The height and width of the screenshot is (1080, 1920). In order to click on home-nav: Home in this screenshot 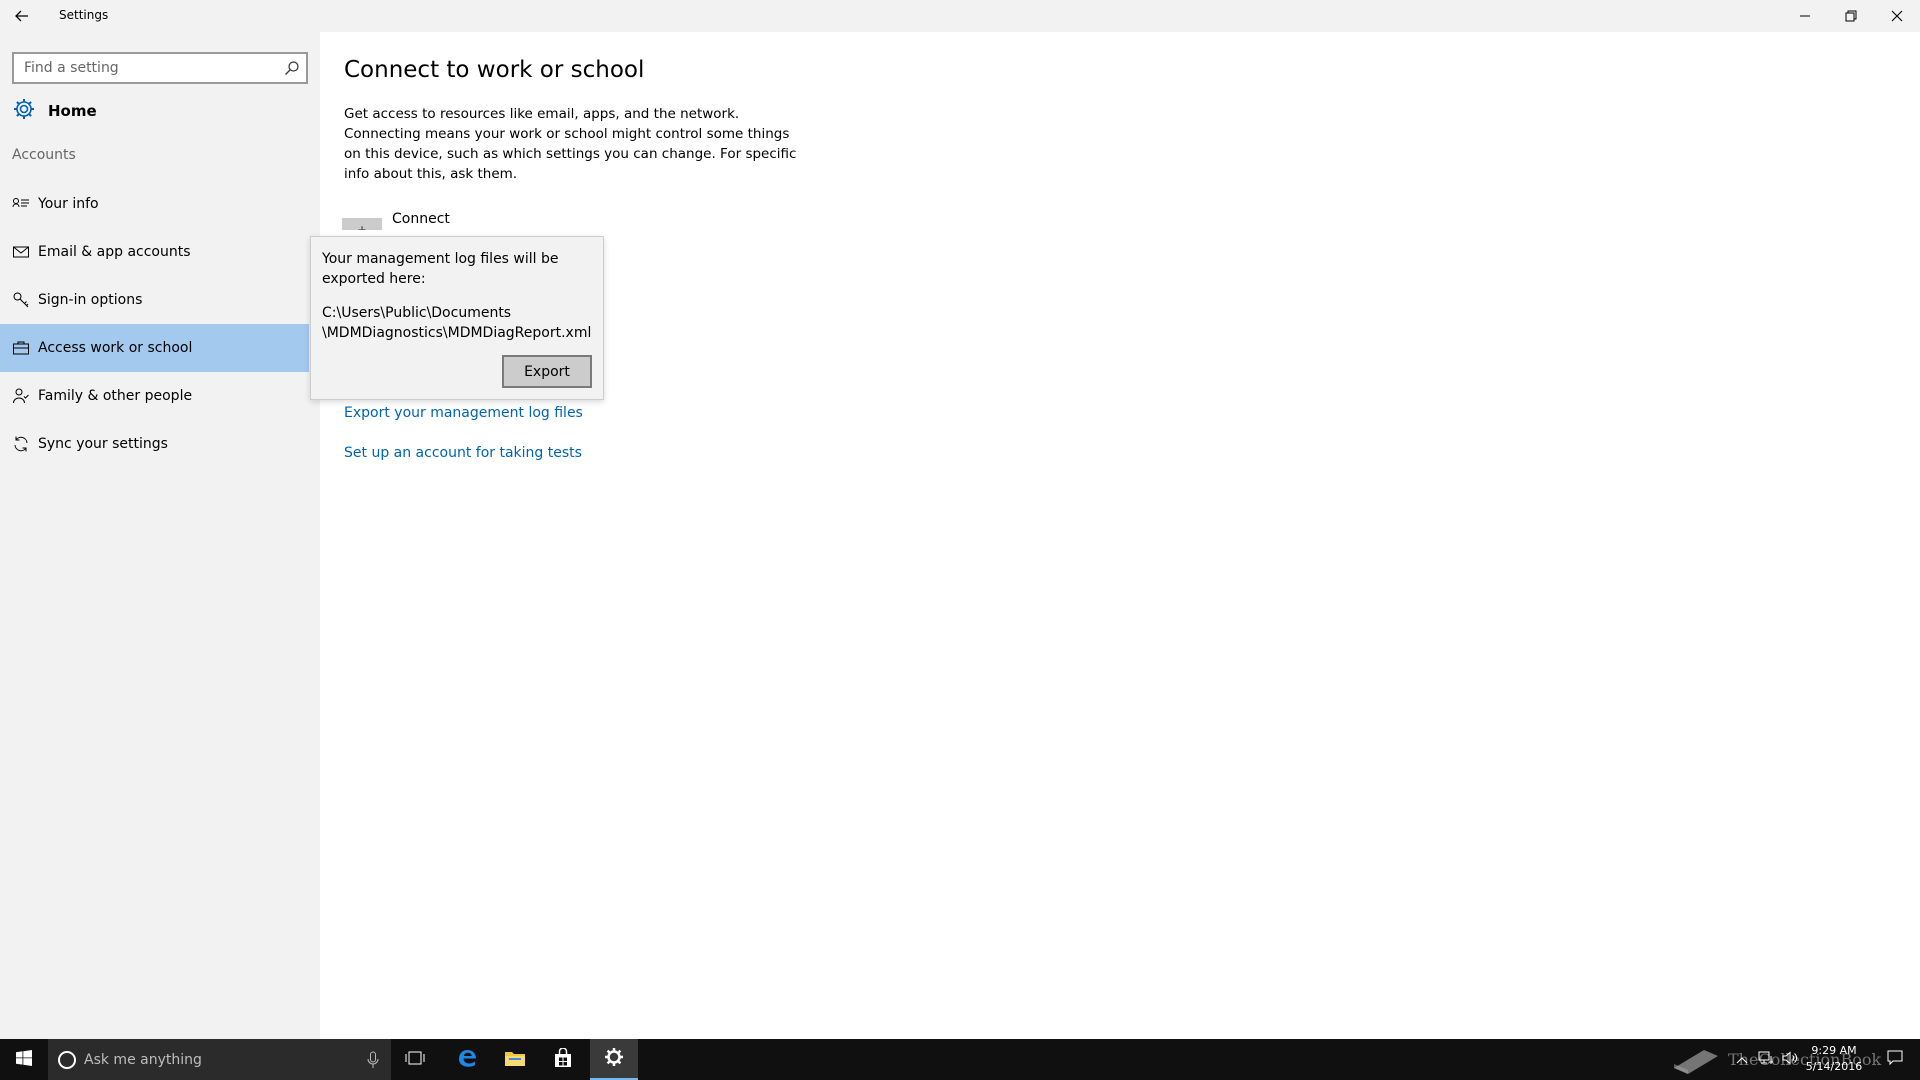, I will do `click(54, 111)`.